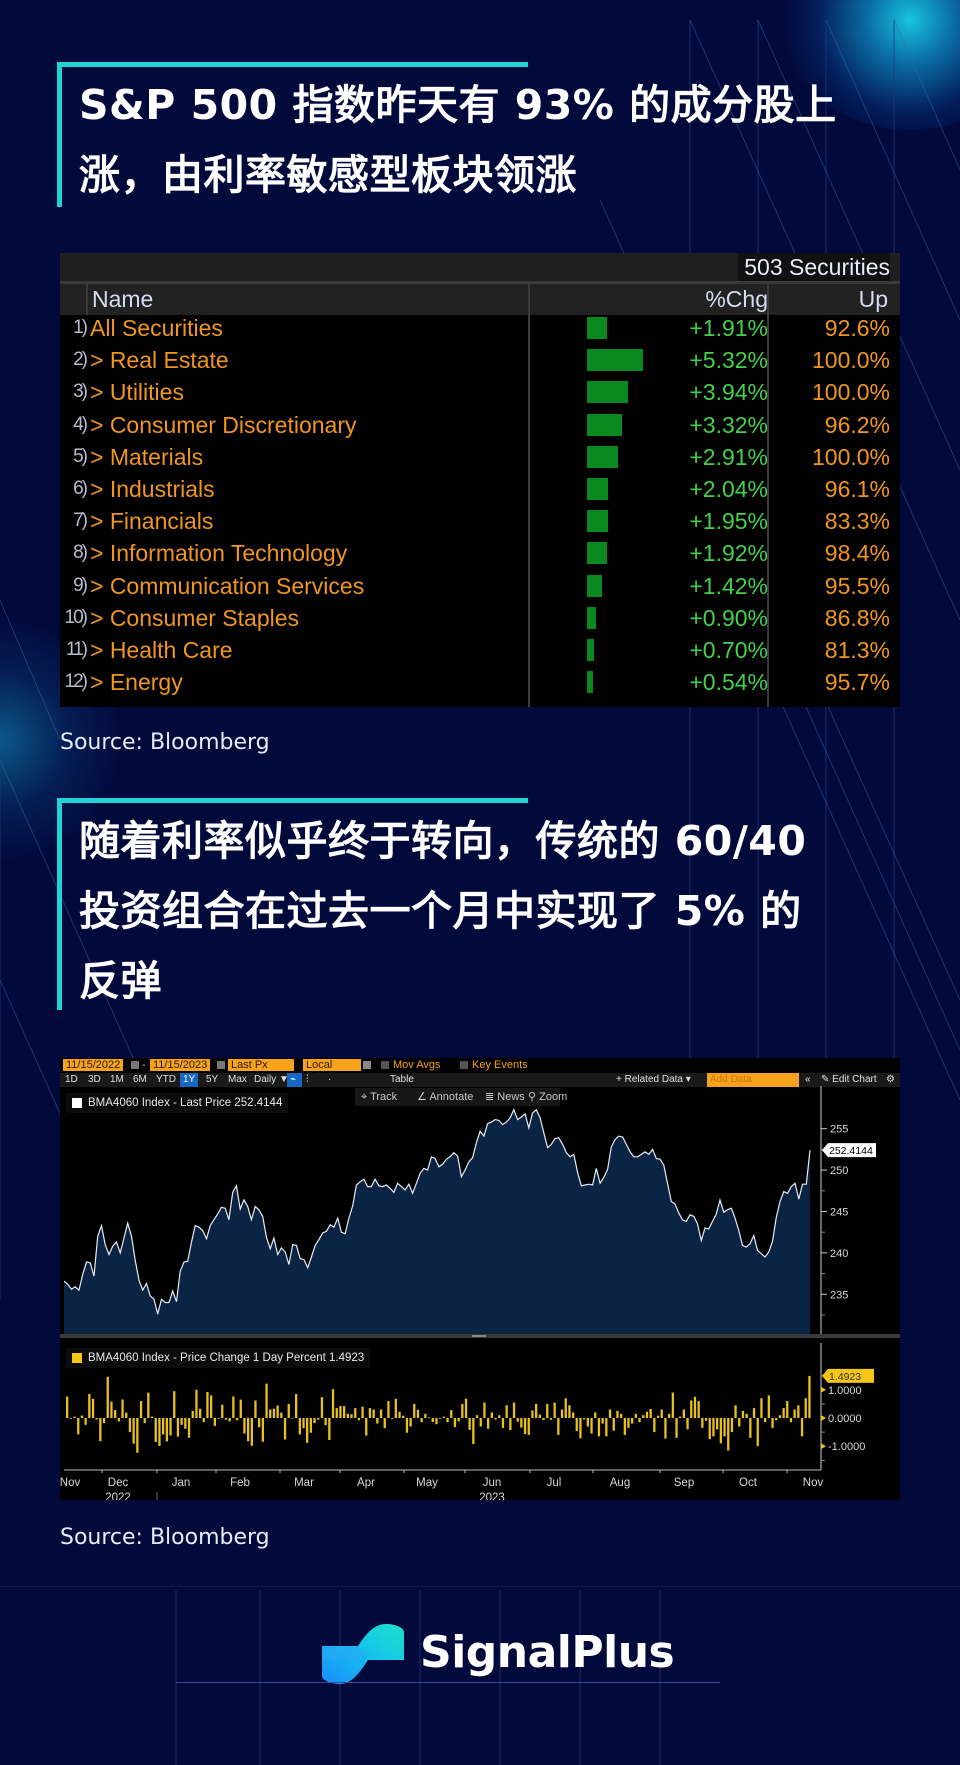  Describe the element at coordinates (480, 425) in the screenshot. I see `table-row: 4) > Consumer Discretionary +3.32% 96.2%` at that location.